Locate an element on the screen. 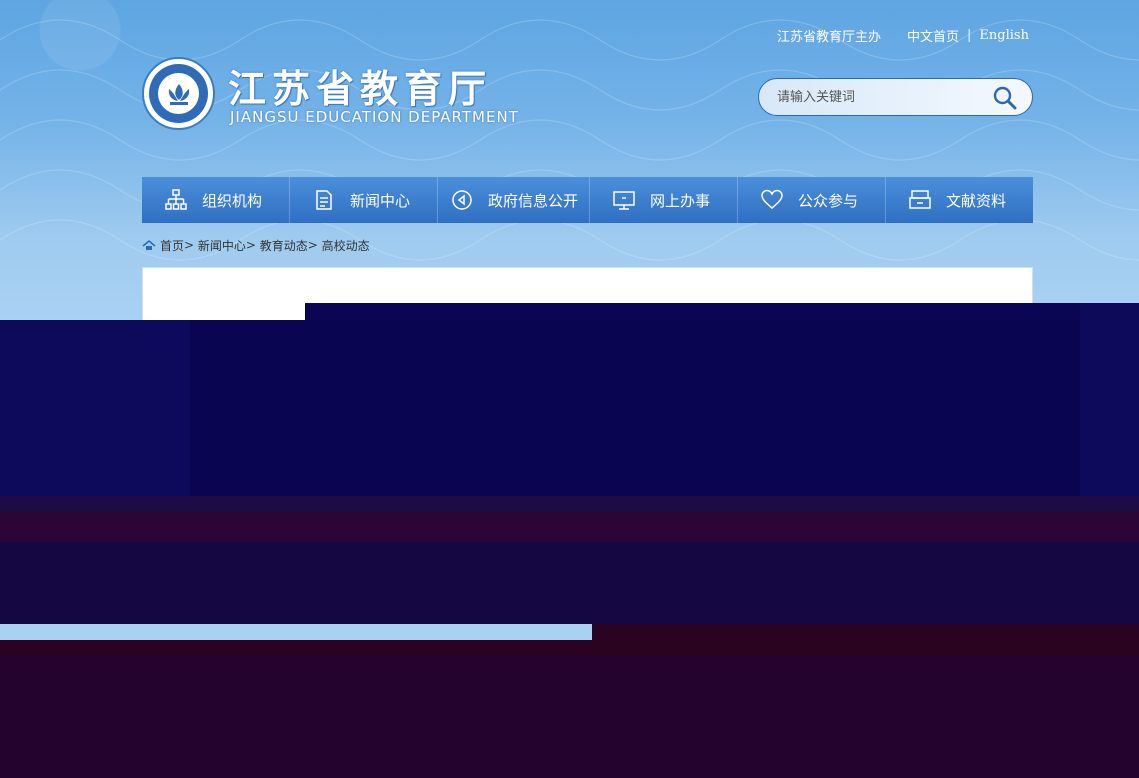 The height and width of the screenshot is (778, 1139). breadcrumb-university-news: 高校动态 is located at coordinates (346, 245).